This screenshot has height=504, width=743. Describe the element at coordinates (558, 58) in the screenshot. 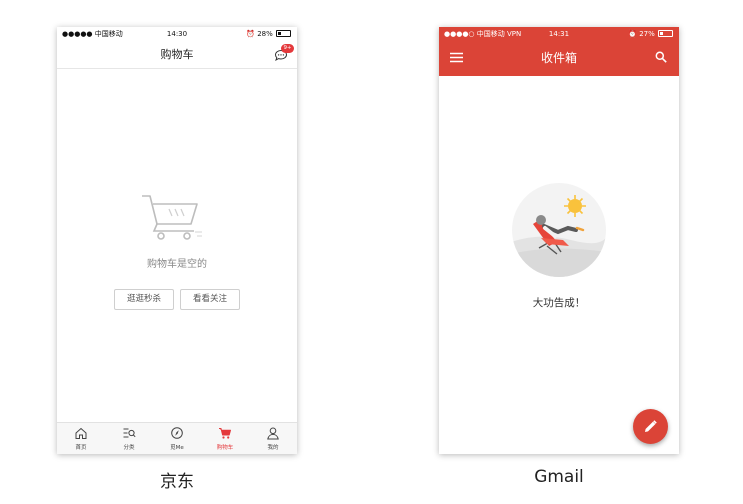

I see `page-title: 收件箱` at that location.